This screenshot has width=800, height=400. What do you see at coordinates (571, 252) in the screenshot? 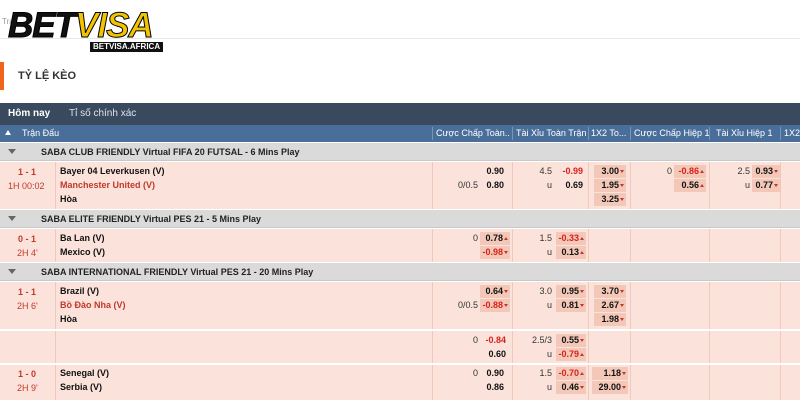
I see `odds-value: 0.13` at bounding box center [571, 252].